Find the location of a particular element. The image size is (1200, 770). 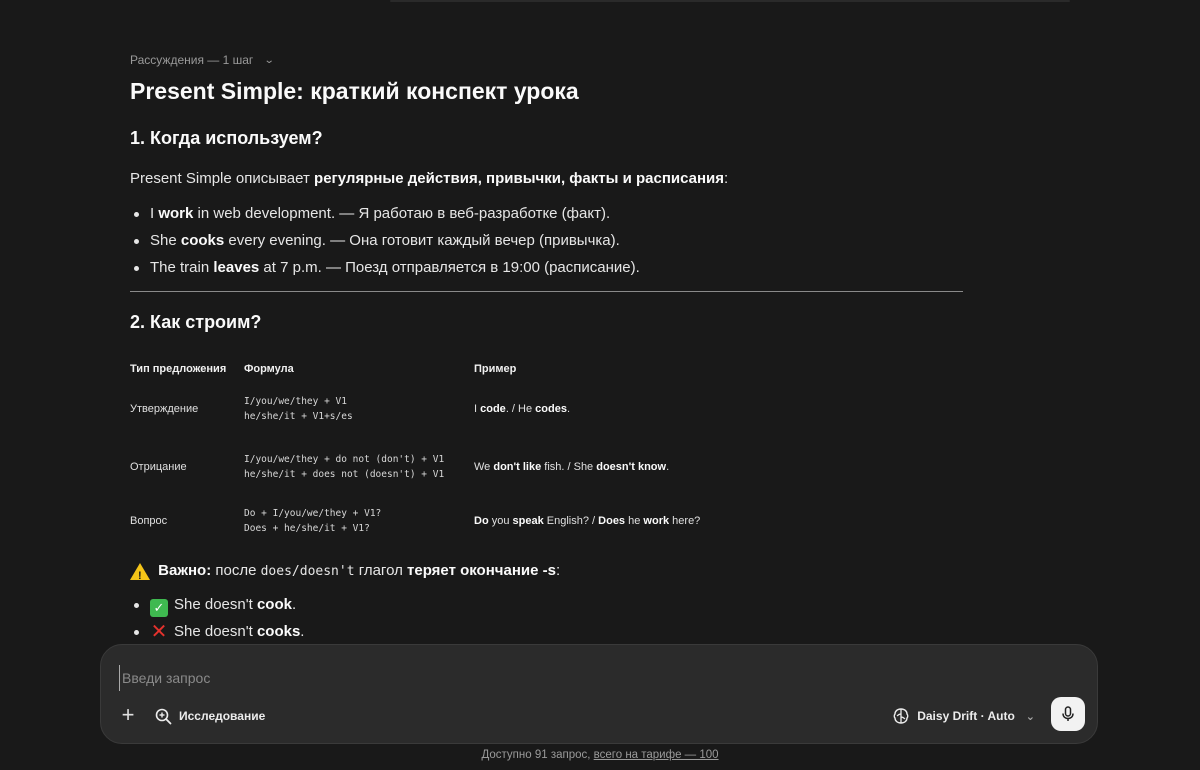

cell-formula: I/you/we/they + V1 he/she/it + V1+s/es is located at coordinates (298, 409).